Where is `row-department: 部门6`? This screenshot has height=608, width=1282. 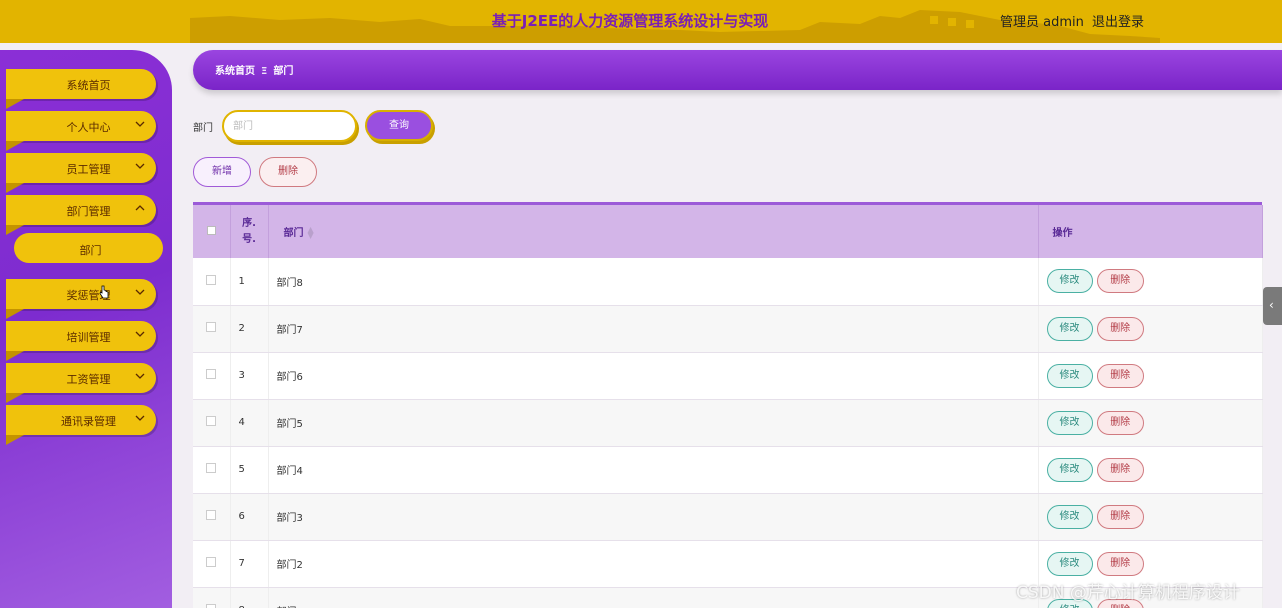 row-department: 部门6 is located at coordinates (653, 376).